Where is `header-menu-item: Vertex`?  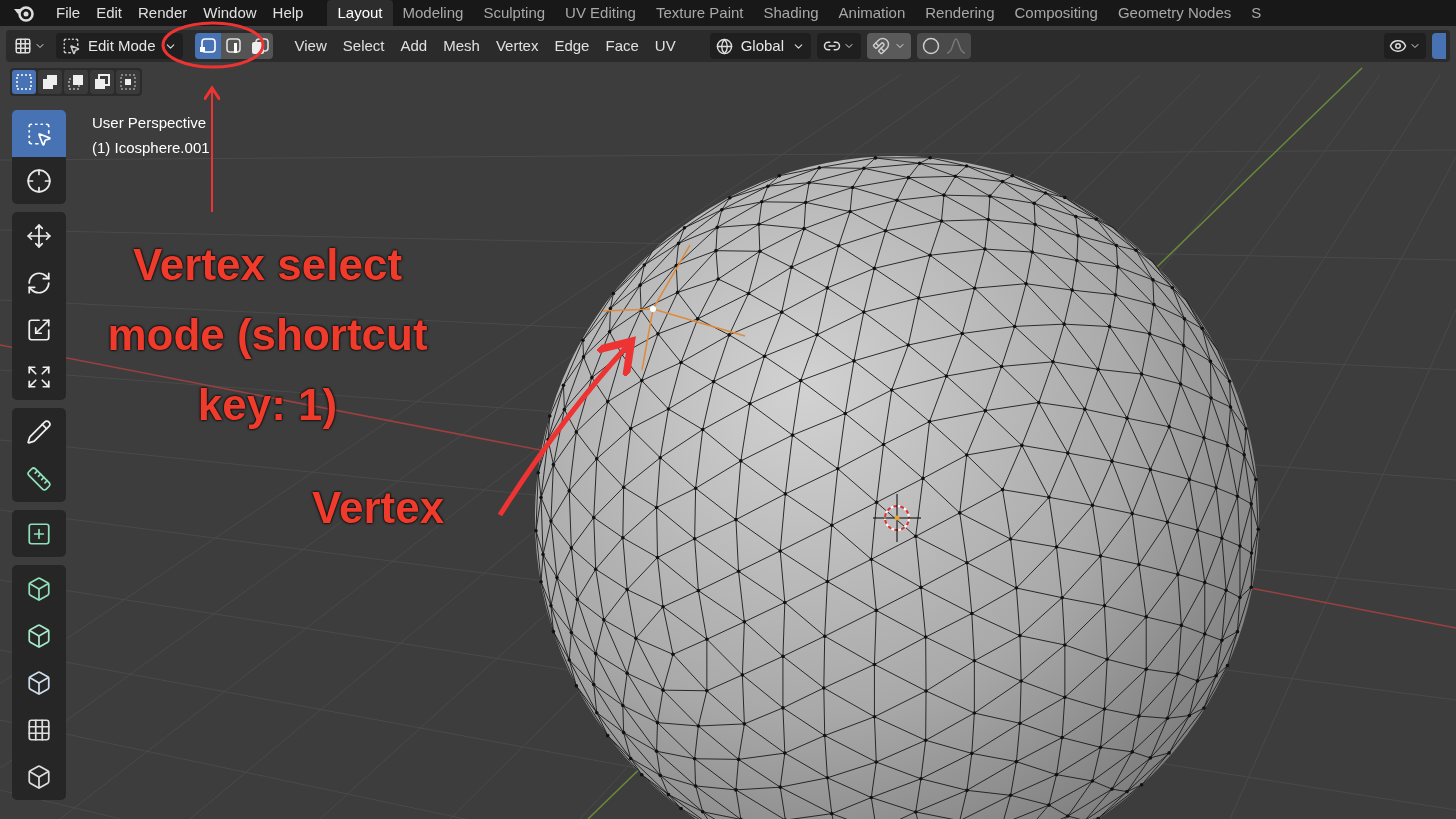 header-menu-item: Vertex is located at coordinates (517, 46).